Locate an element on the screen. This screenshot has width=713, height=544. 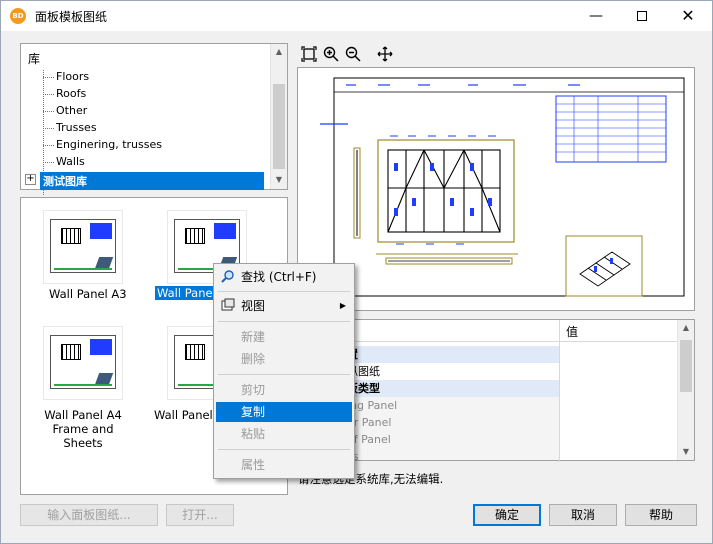
tree-scrollbar: ▲ ▼ is located at coordinates (278, 116).